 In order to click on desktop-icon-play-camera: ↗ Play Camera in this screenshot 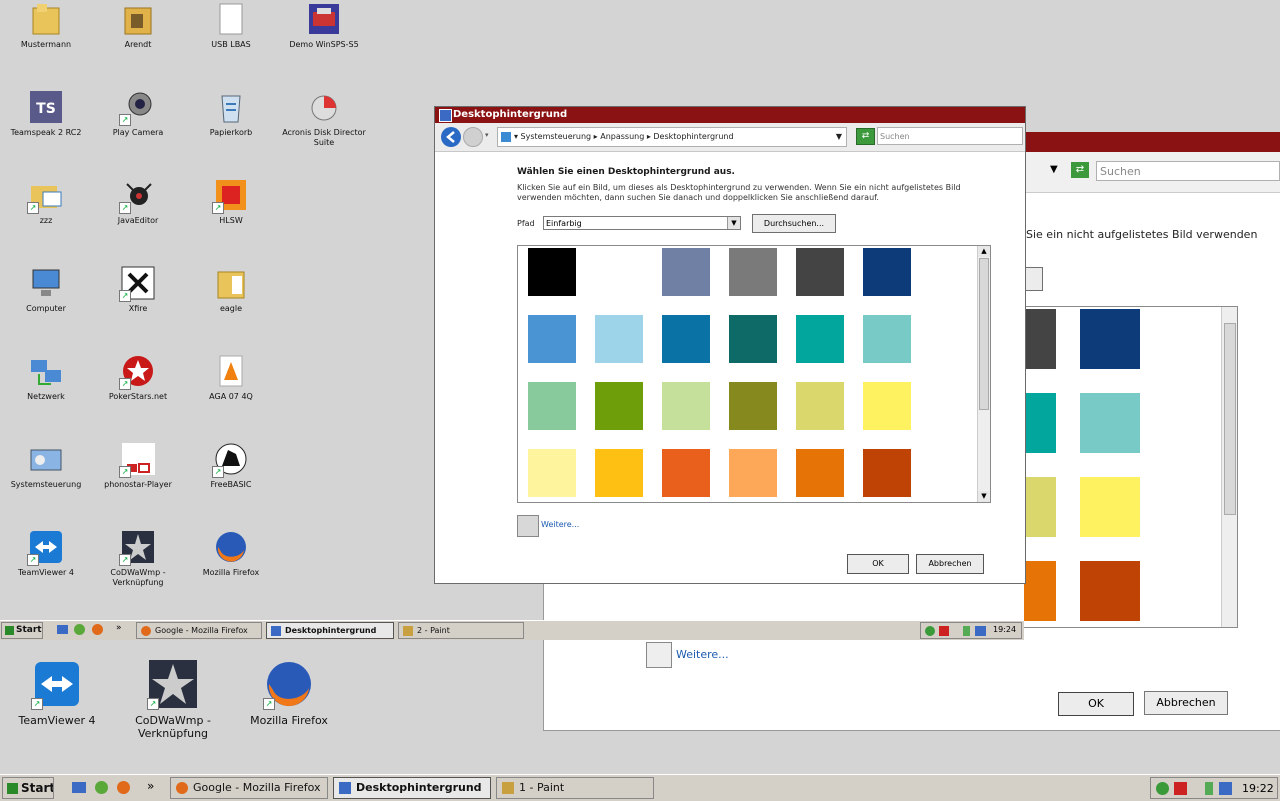, I will do `click(138, 114)`.